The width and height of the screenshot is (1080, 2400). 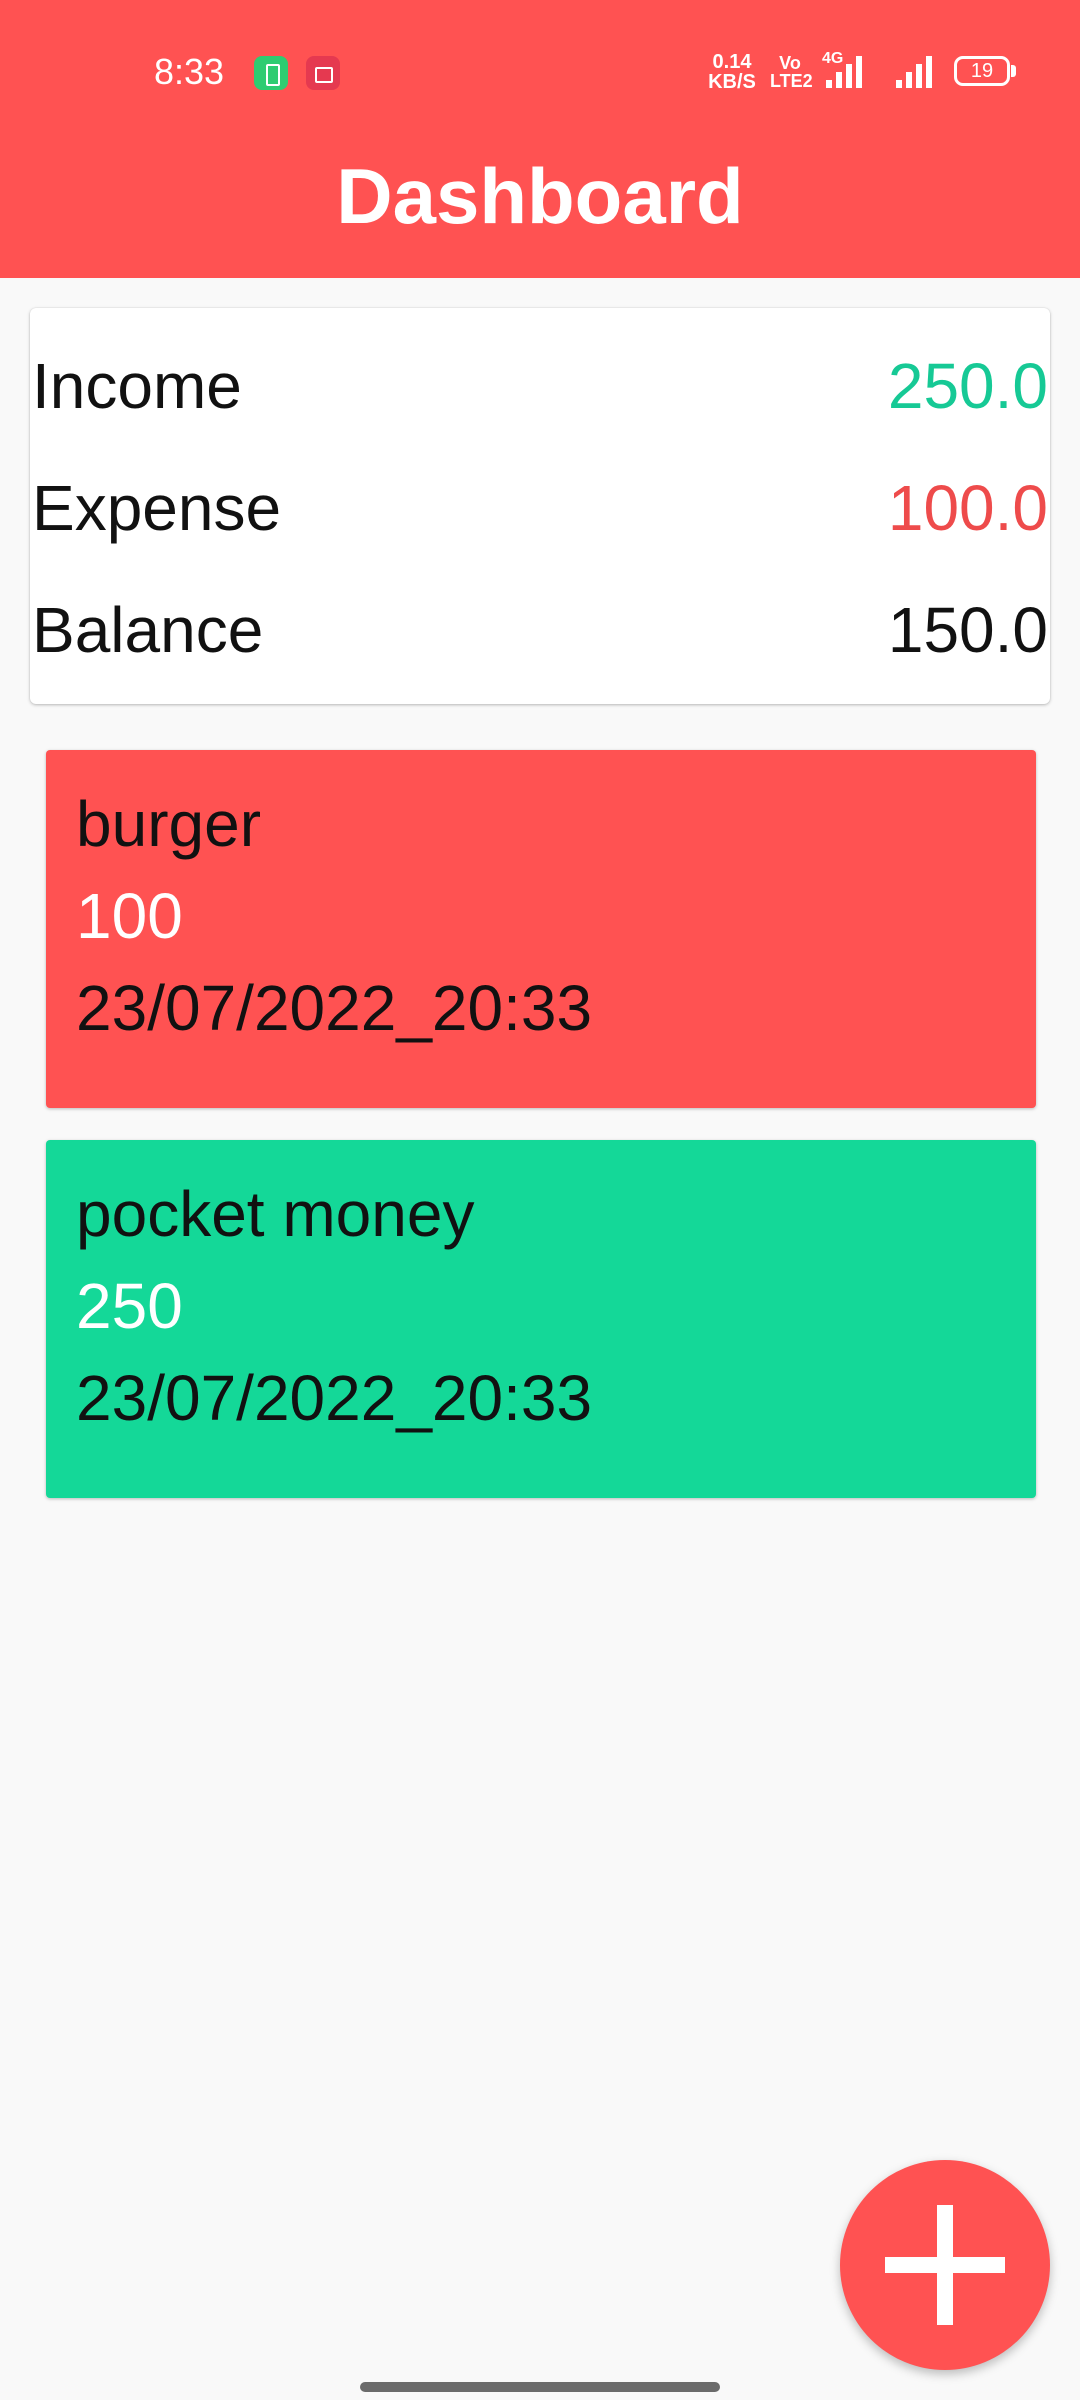 I want to click on page-title: Dashboard, so click(x=540, y=196).